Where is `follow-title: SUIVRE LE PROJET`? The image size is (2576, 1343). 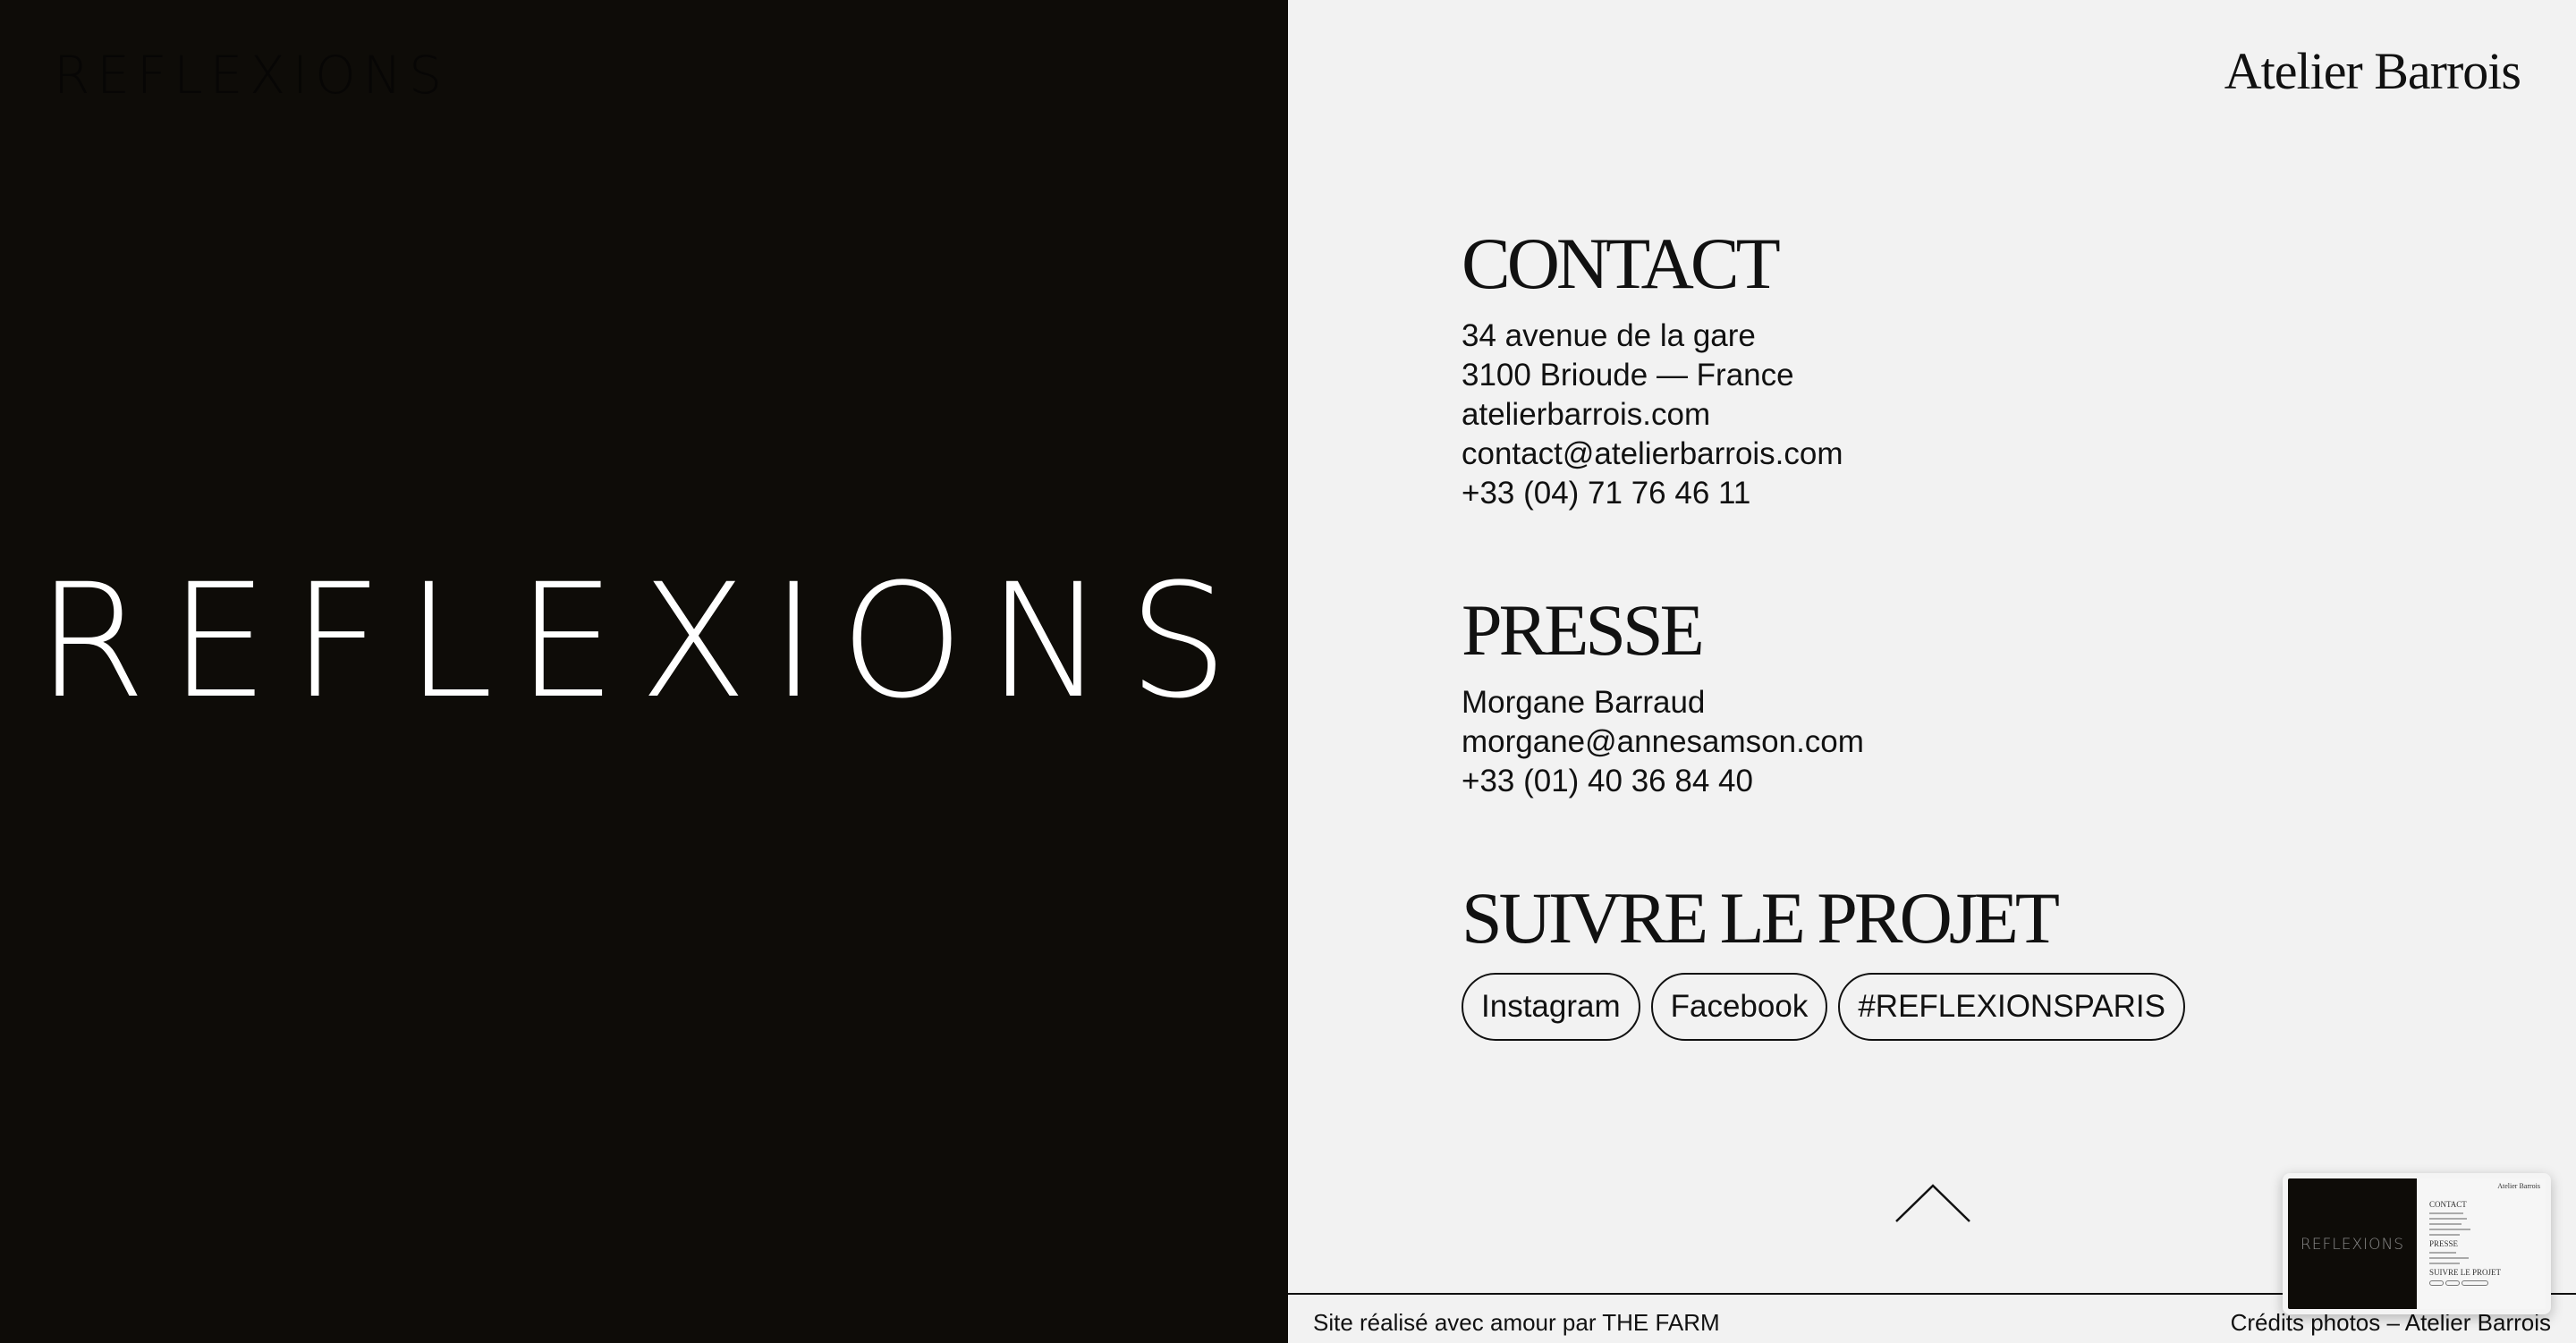
follow-title: SUIVRE LE PROJET is located at coordinates (1761, 918).